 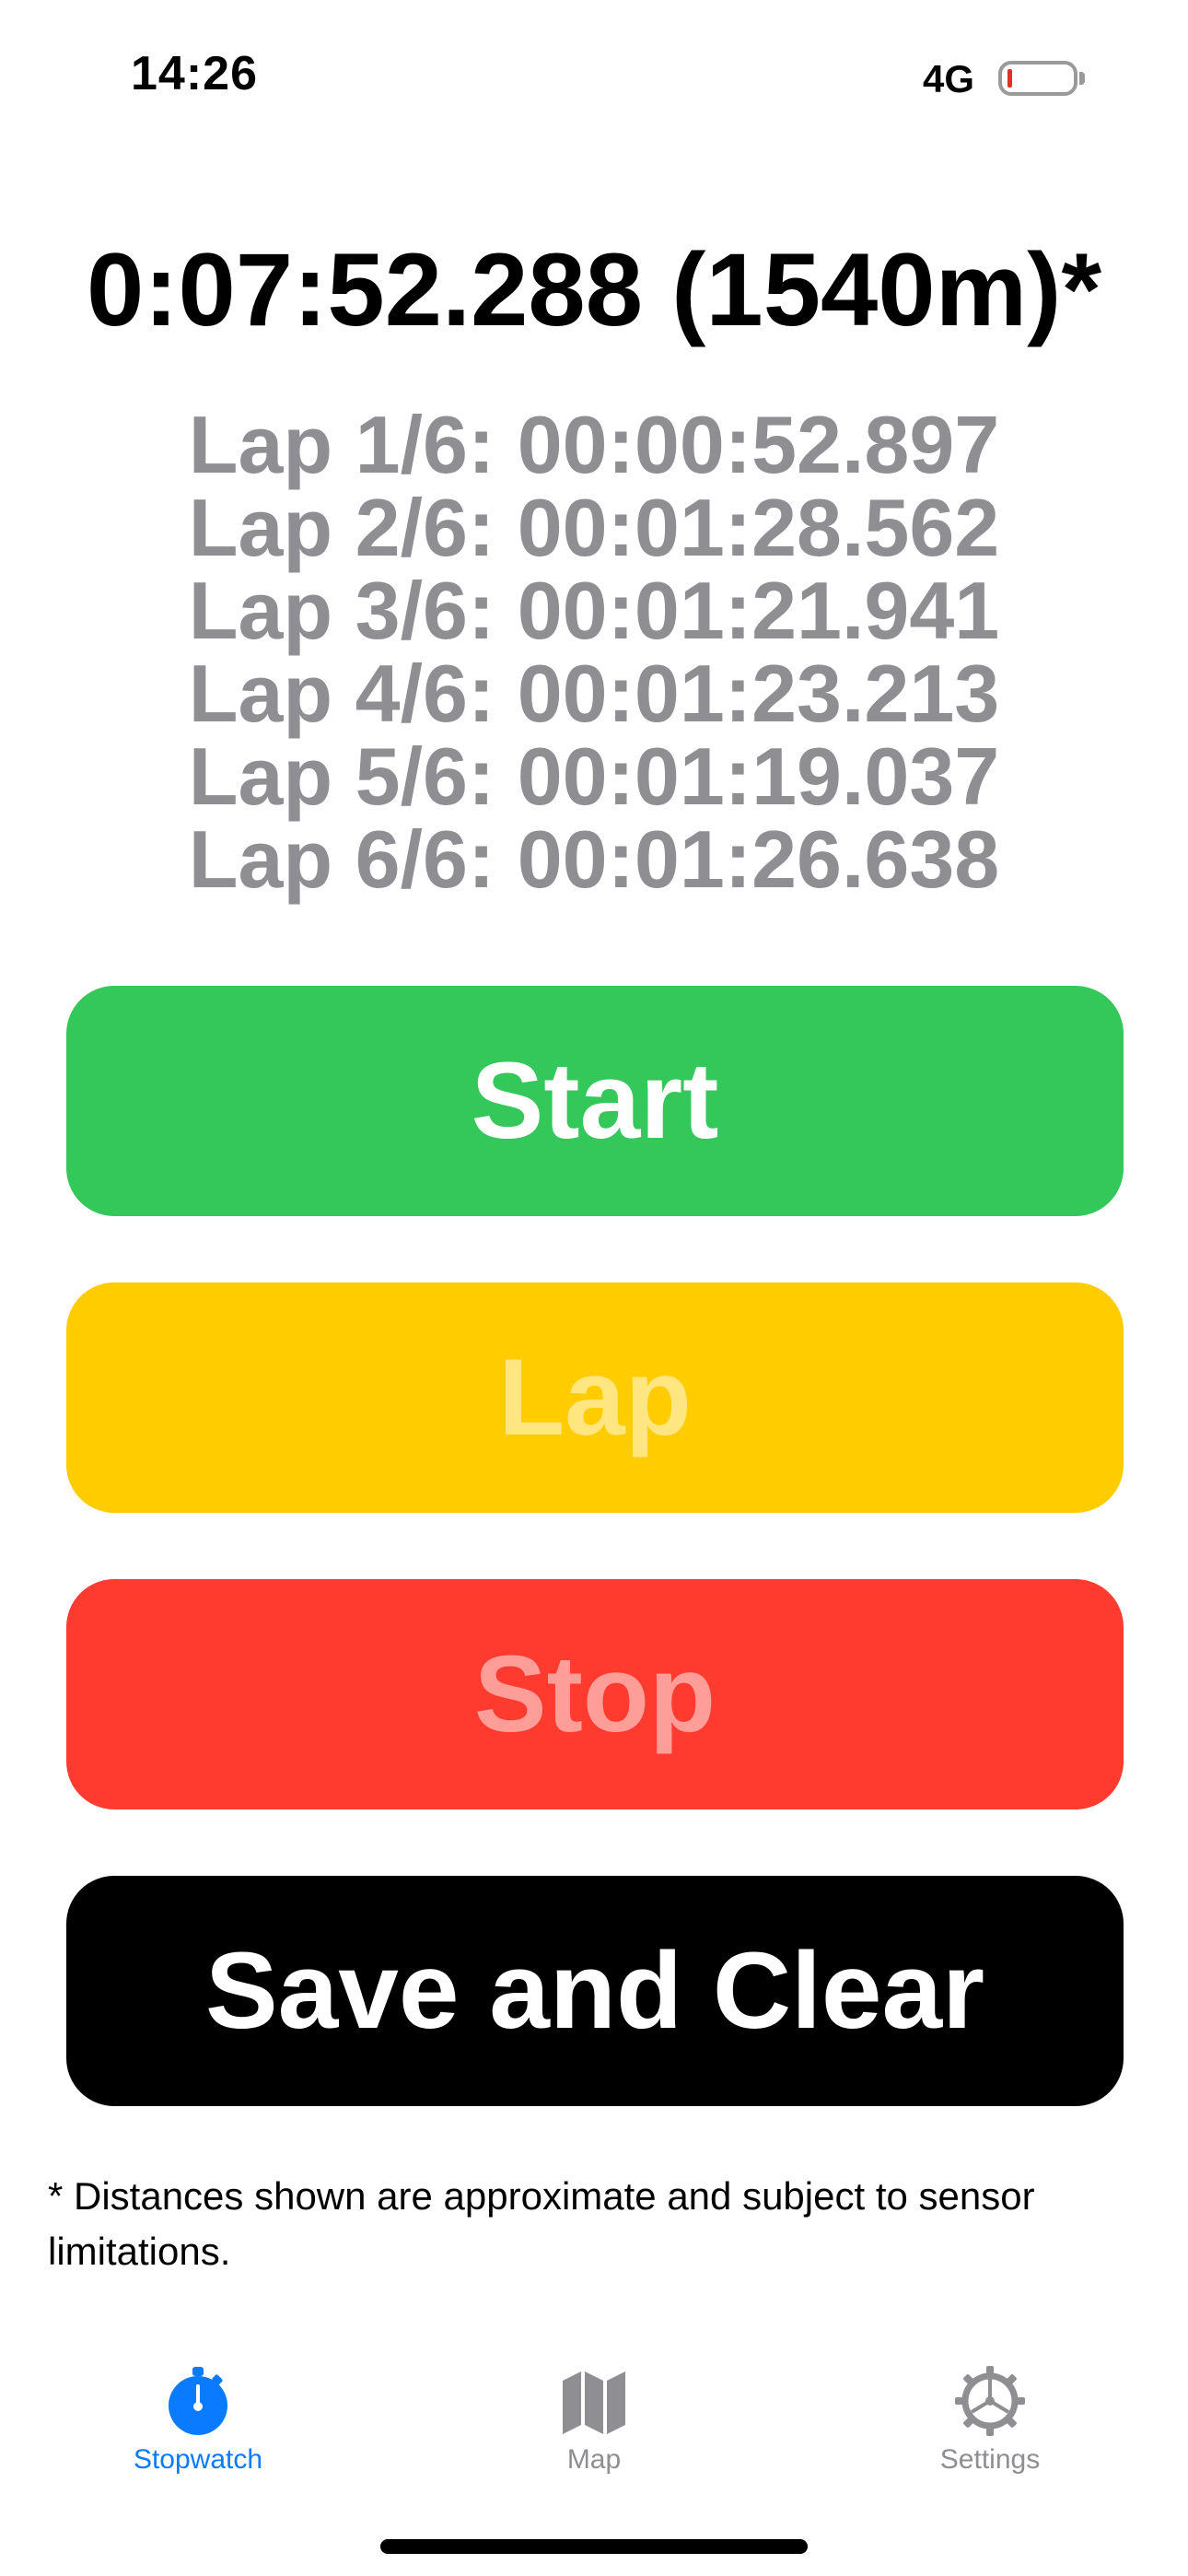 What do you see at coordinates (594, 859) in the screenshot?
I see `lap-item: Lap 6/6: 00:01:26.638` at bounding box center [594, 859].